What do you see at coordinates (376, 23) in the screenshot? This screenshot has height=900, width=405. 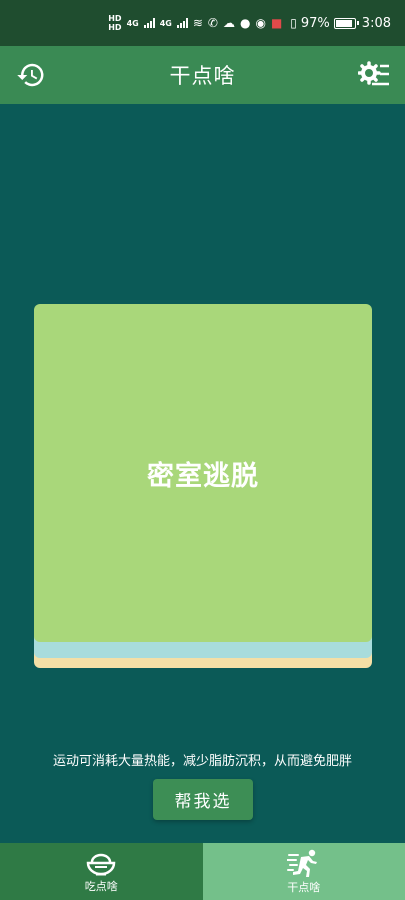 I see `clock: 3:08` at bounding box center [376, 23].